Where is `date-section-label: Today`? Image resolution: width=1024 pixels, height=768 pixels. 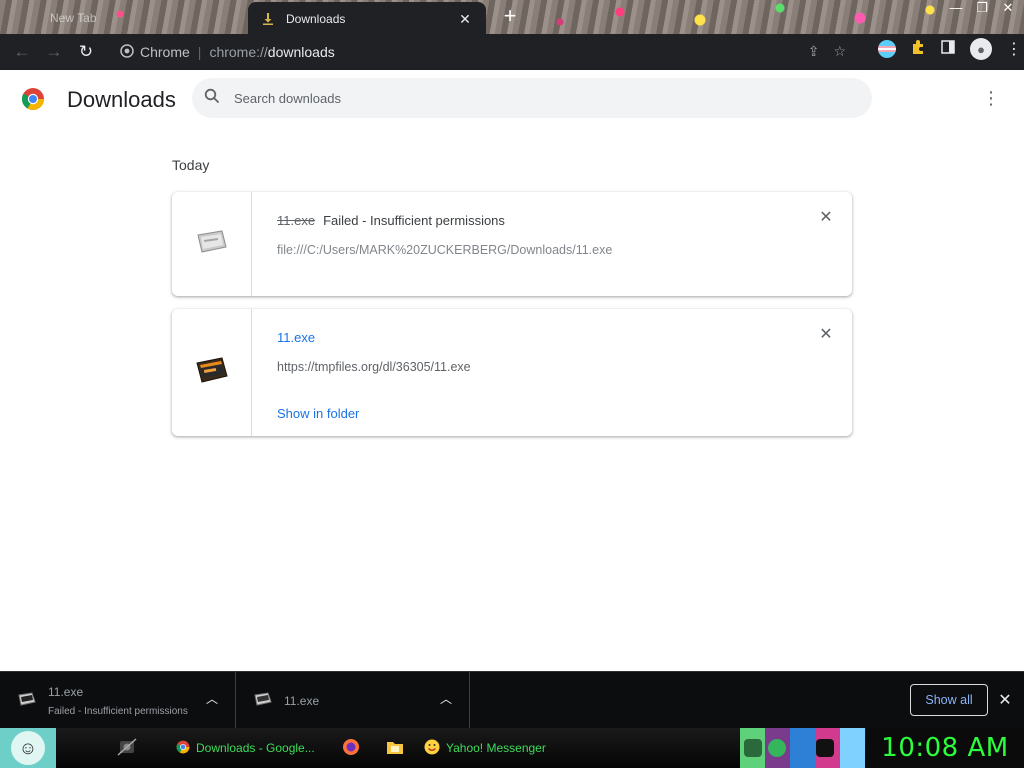 date-section-label: Today is located at coordinates (191, 165).